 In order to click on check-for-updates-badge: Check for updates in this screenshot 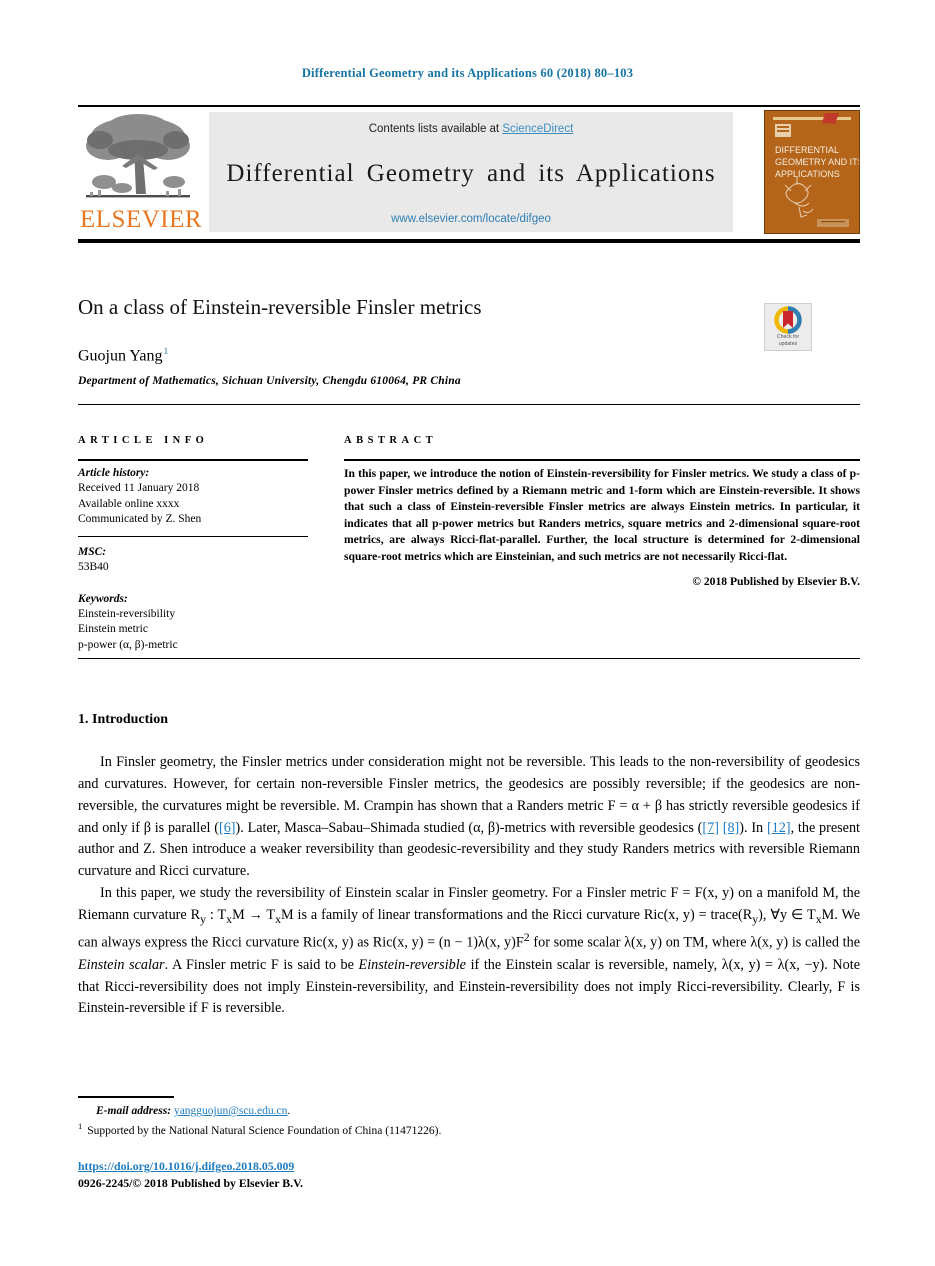, I will do `click(788, 327)`.